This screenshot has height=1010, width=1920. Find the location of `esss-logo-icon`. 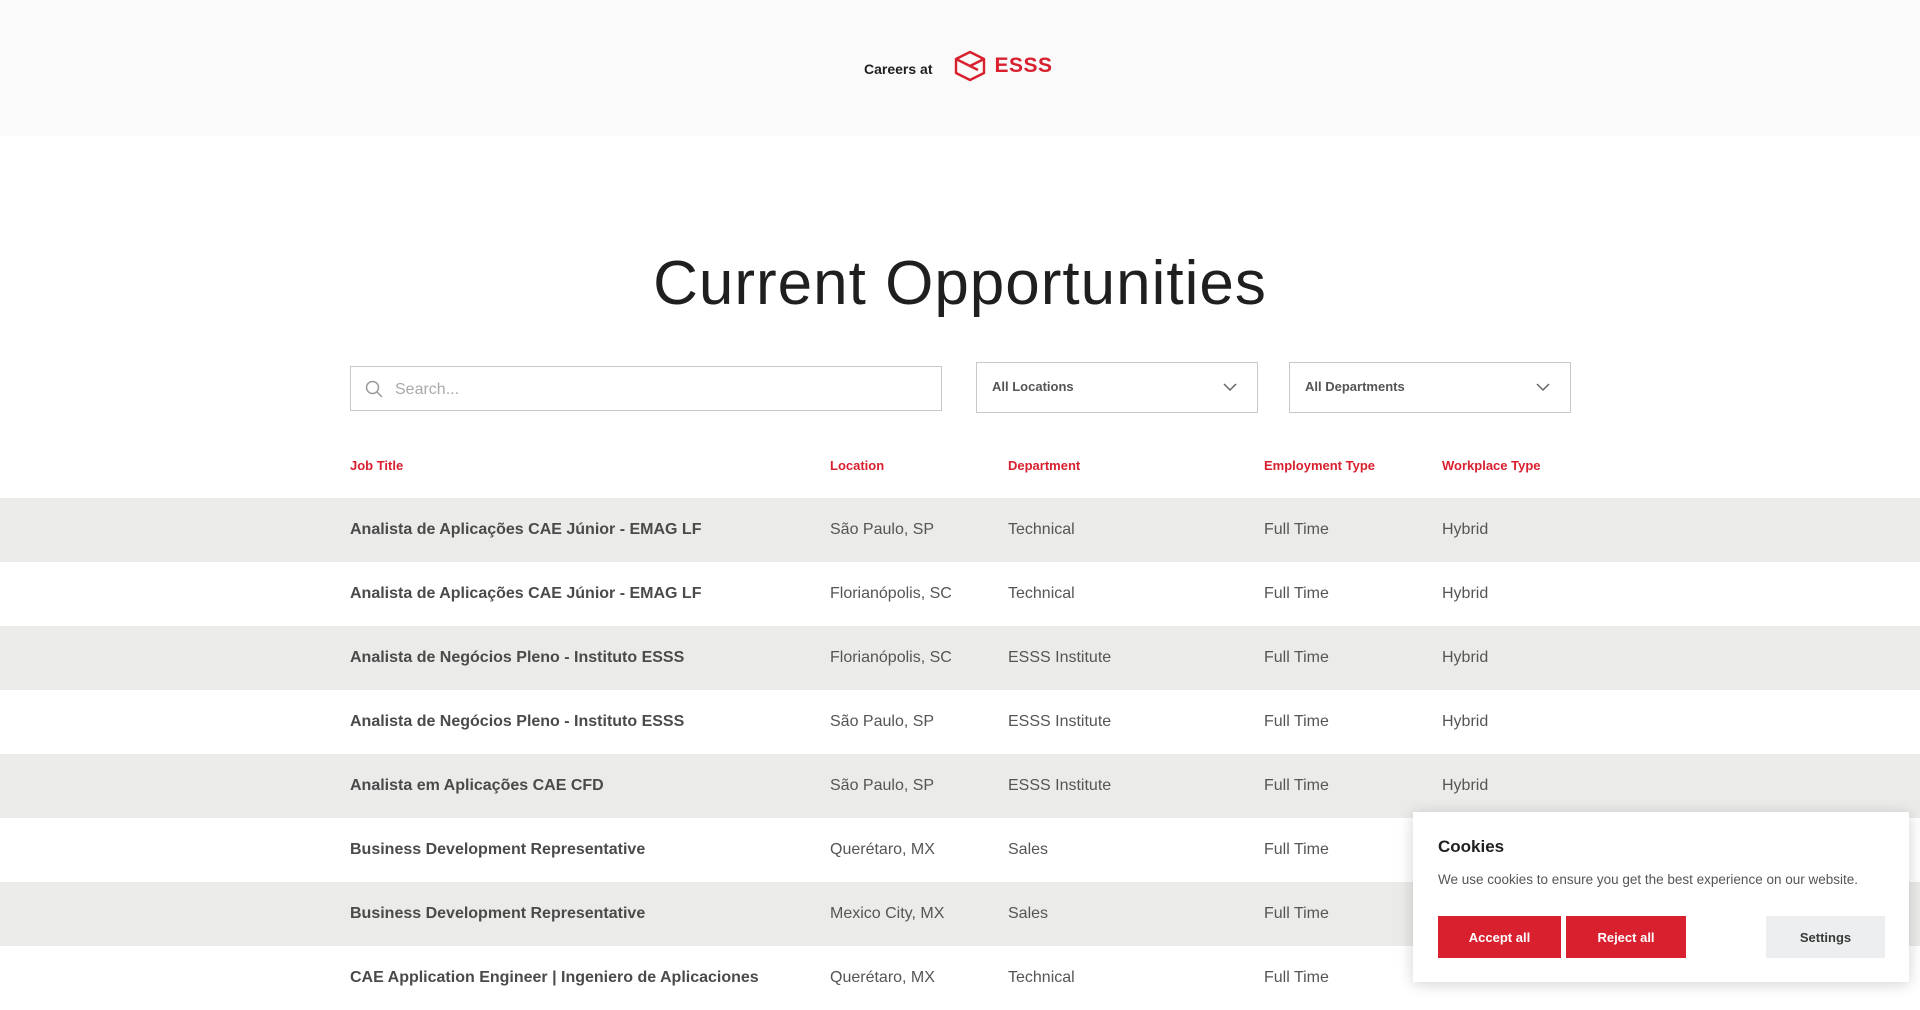

esss-logo-icon is located at coordinates (969, 66).